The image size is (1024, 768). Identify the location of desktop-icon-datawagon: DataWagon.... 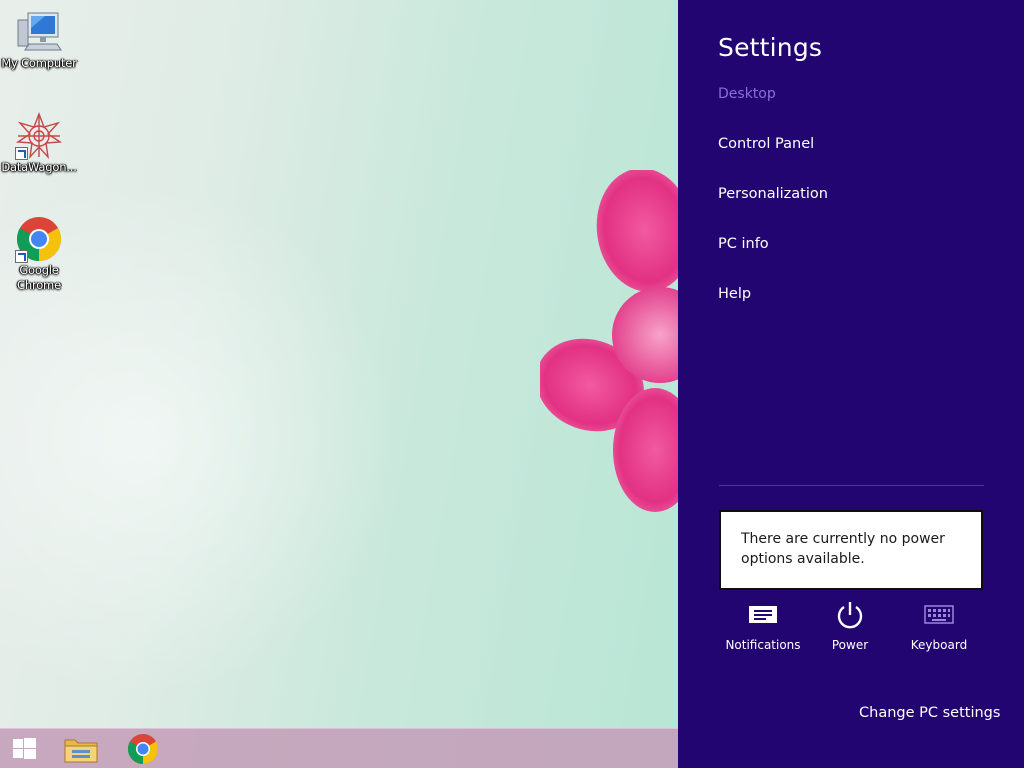
(39, 143).